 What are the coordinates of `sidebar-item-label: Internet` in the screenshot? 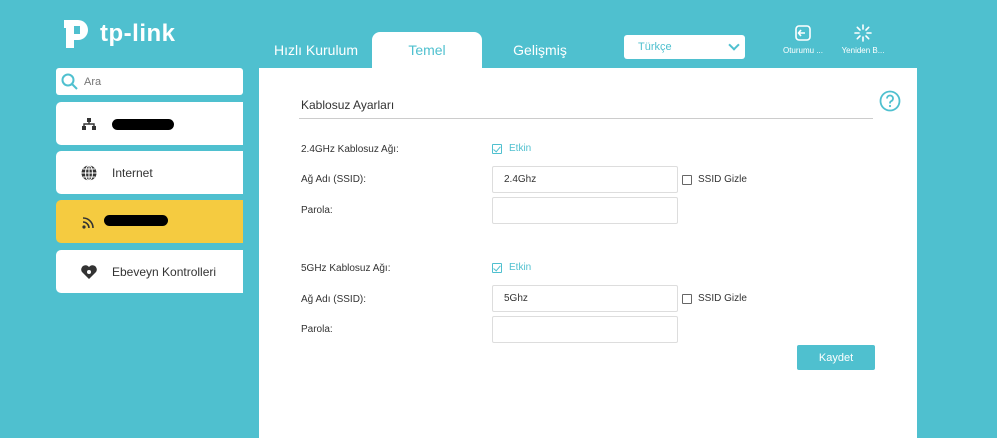 It's located at (132, 173).